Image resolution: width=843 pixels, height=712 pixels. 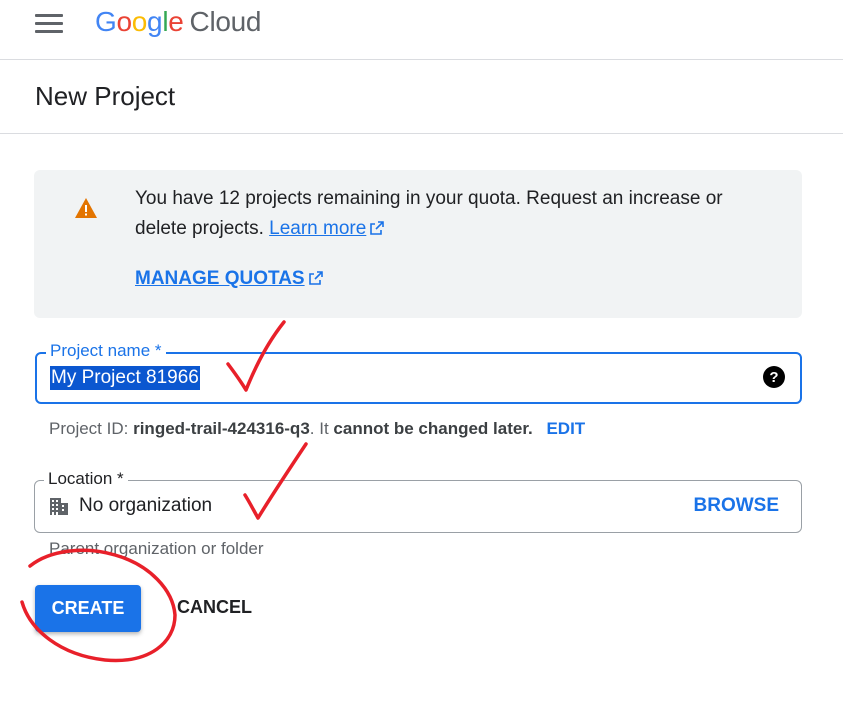 I want to click on help-icon: ?, so click(x=774, y=379).